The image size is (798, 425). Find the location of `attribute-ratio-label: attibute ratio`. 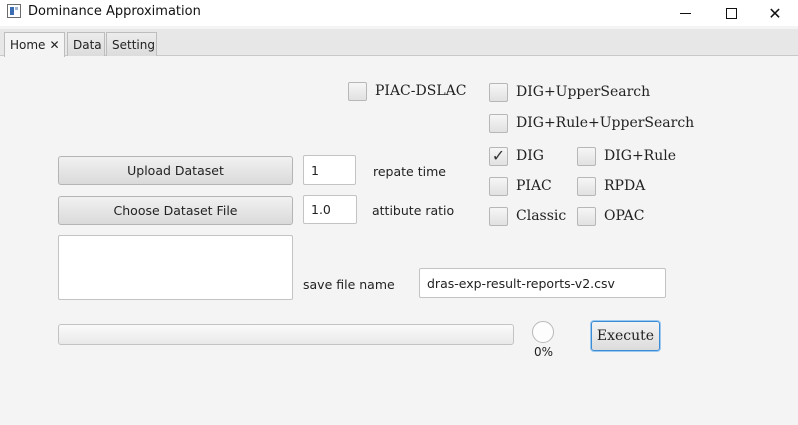

attribute-ratio-label: attibute ratio is located at coordinates (413, 210).